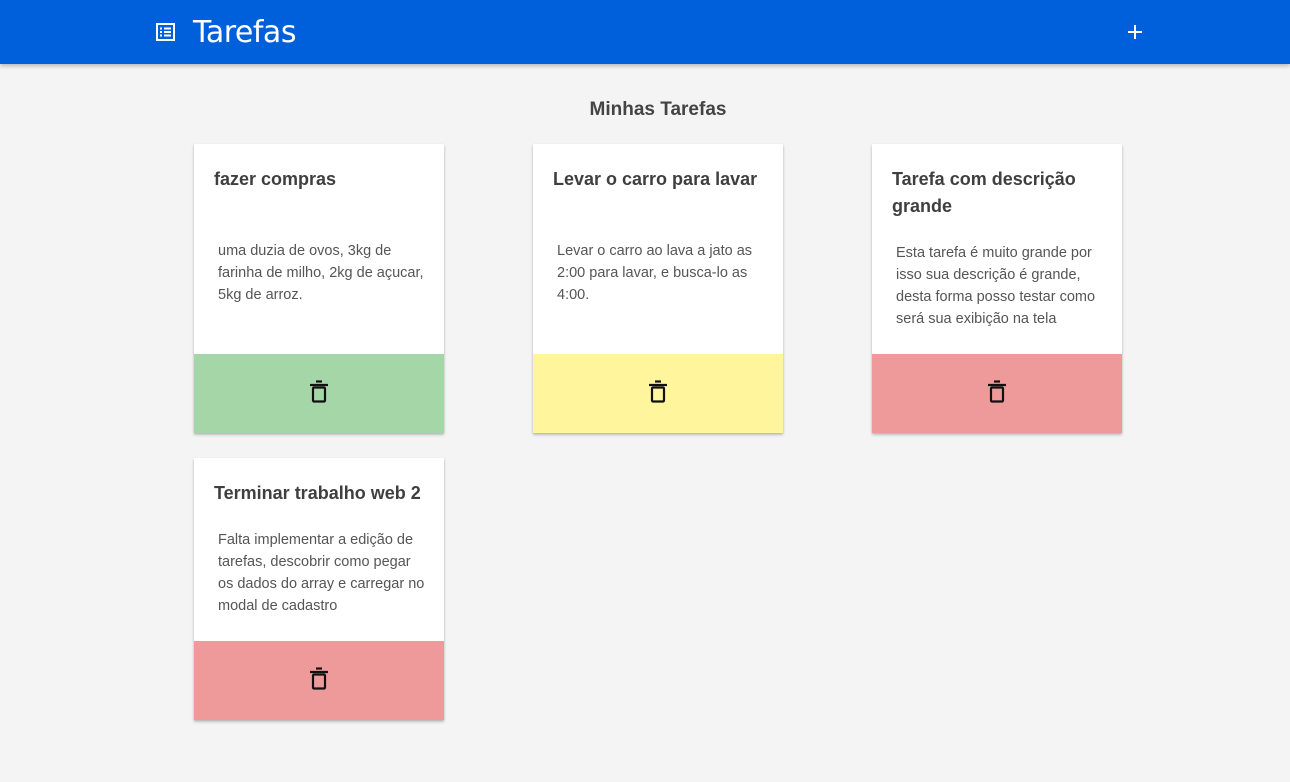 The width and height of the screenshot is (1290, 782). Describe the element at coordinates (317, 493) in the screenshot. I see `task-title: Terminar trabalho web 2` at that location.